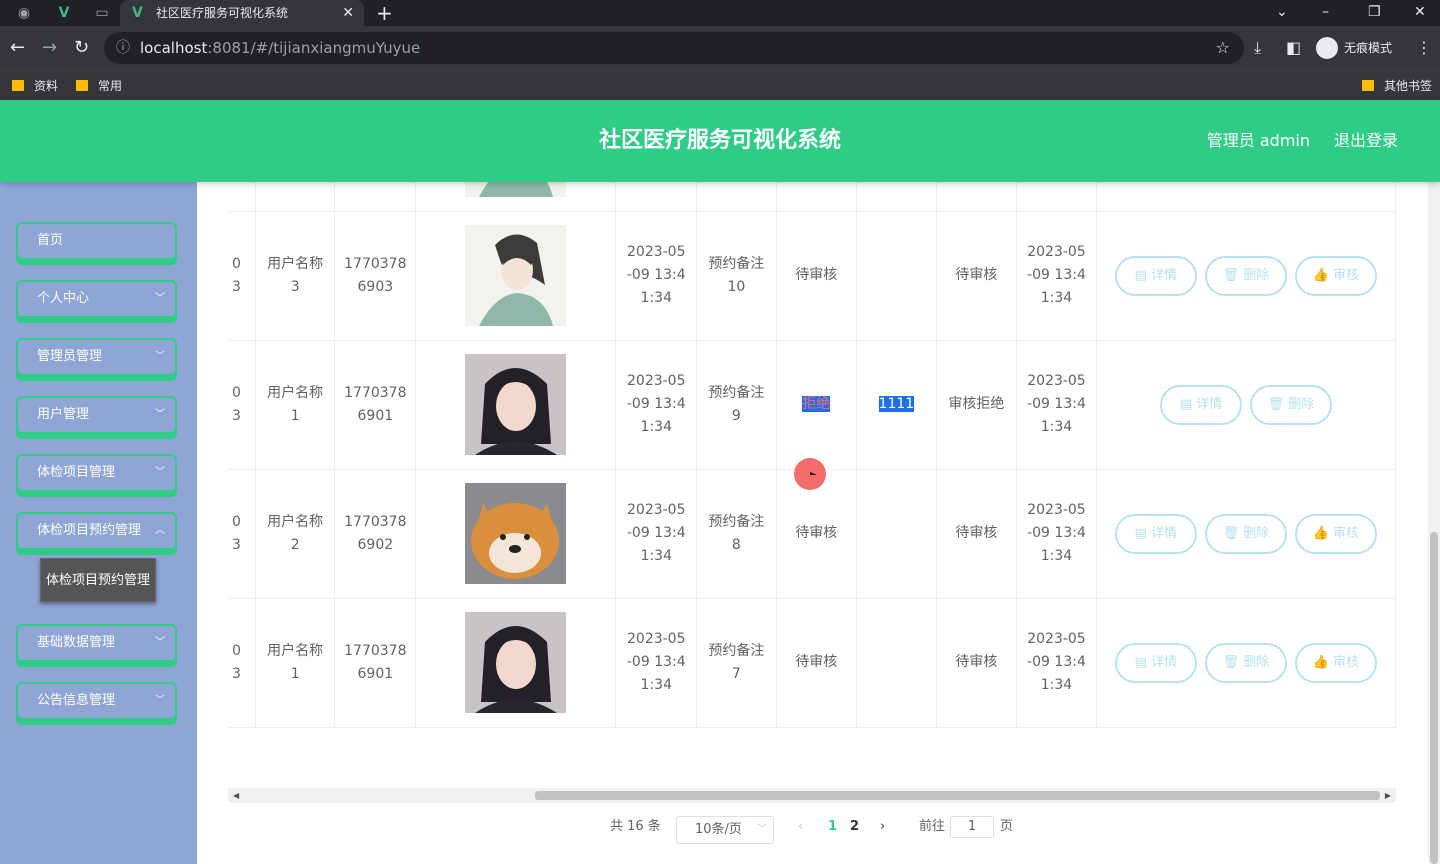 The height and width of the screenshot is (864, 1440). Describe the element at coordinates (736, 663) in the screenshot. I see `note-cell: 预约备注 7` at that location.